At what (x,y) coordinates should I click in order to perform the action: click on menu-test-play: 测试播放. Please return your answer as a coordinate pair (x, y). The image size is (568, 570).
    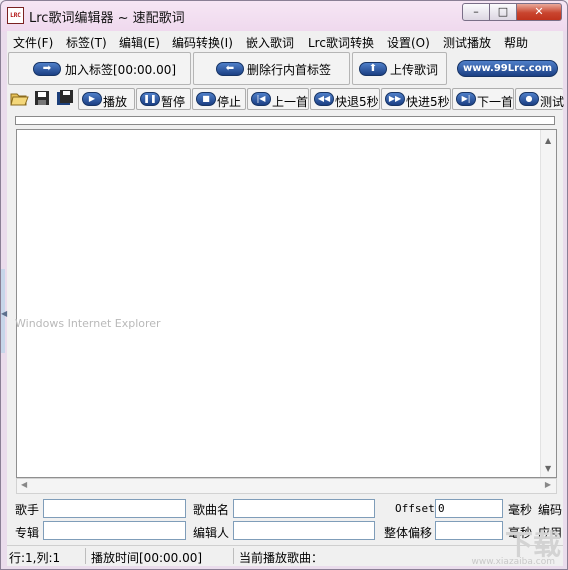
    Looking at the image, I should click on (467, 42).